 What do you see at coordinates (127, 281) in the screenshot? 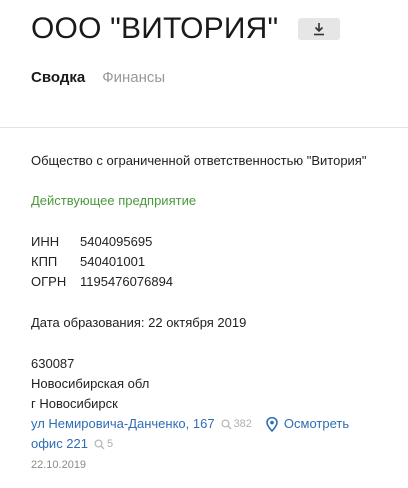
I see `identifier-value: 1195476076894` at bounding box center [127, 281].